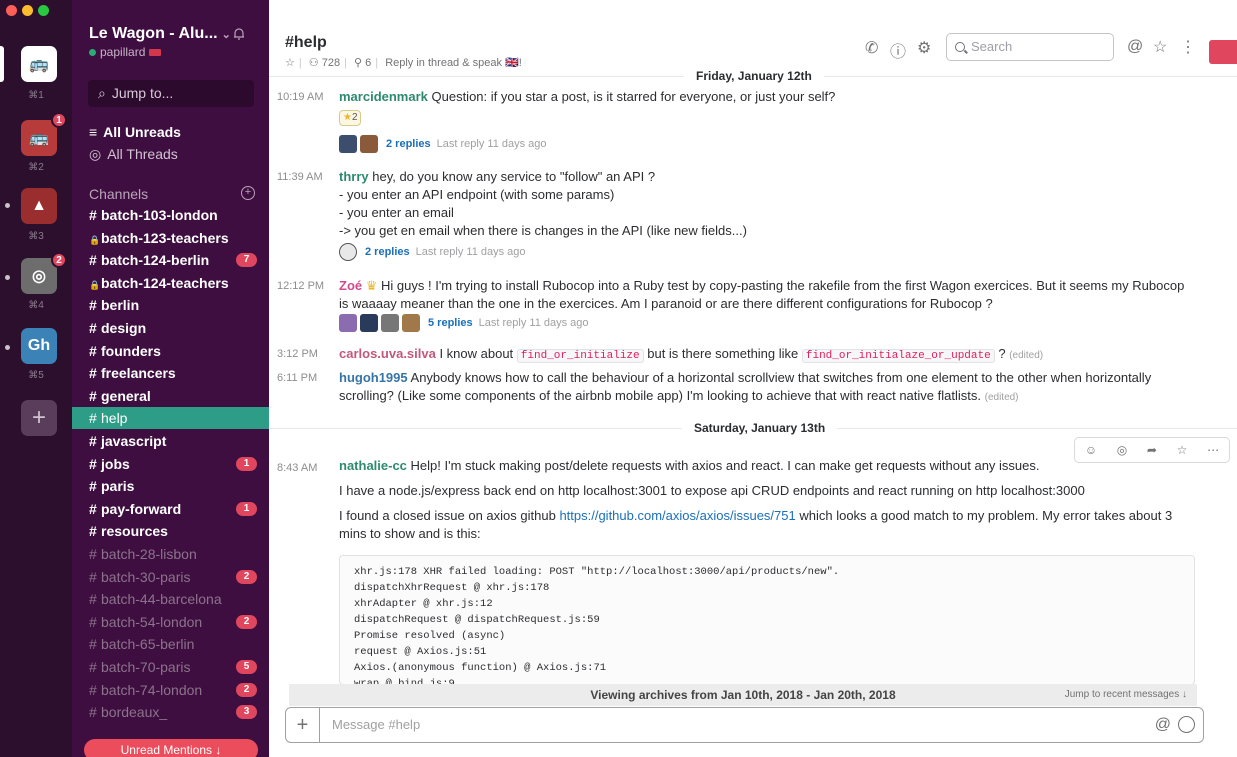 The image size is (1237, 757). What do you see at coordinates (11, 10) in the screenshot?
I see `close-window-button` at bounding box center [11, 10].